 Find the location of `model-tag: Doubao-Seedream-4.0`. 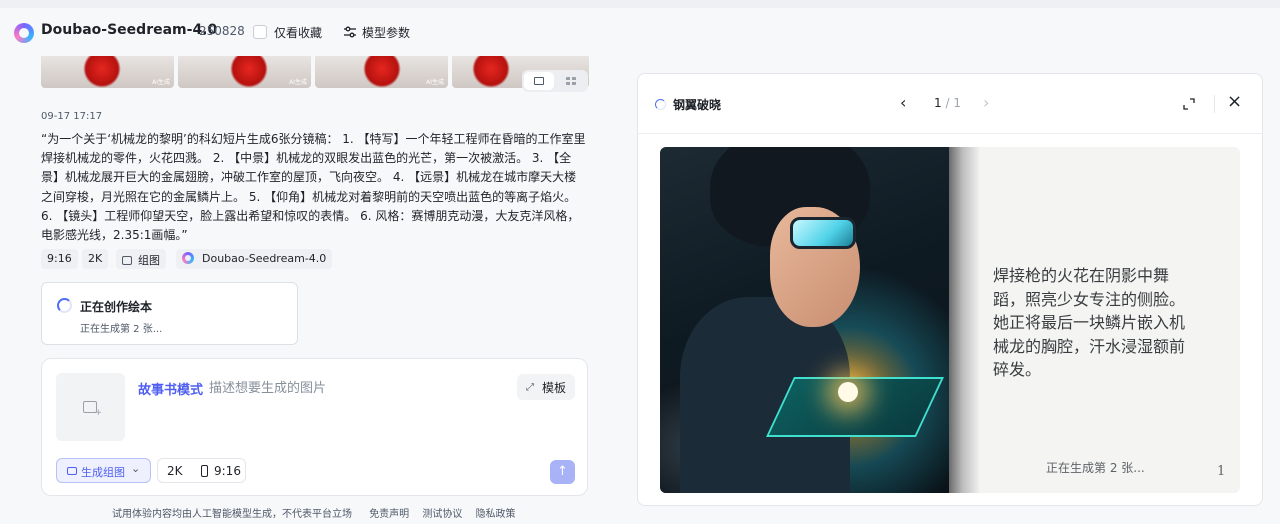

model-tag: Doubao-Seedream-4.0 is located at coordinates (254, 259).